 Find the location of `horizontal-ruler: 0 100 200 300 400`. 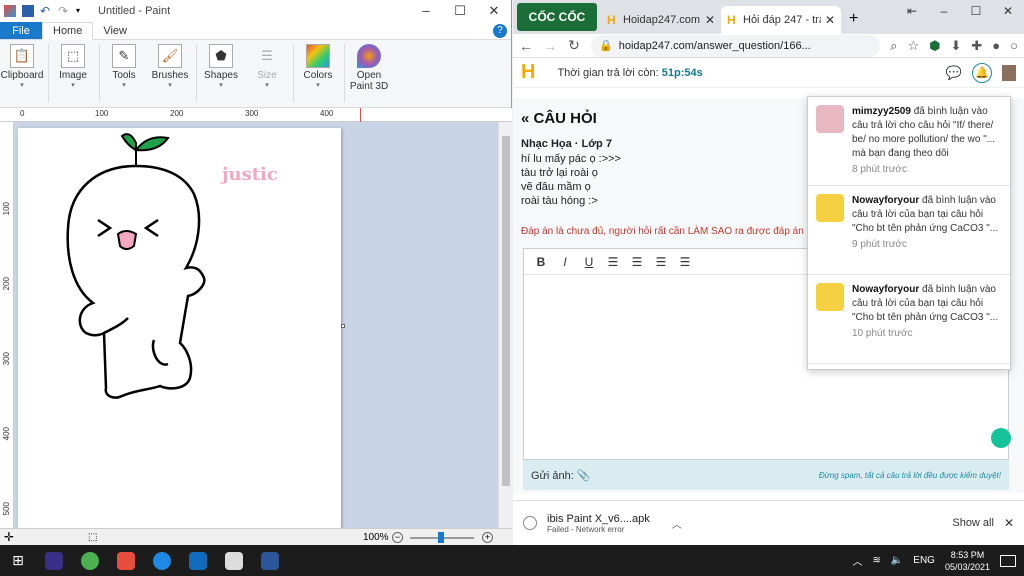

horizontal-ruler: 0 100 200 300 400 is located at coordinates (256, 115).